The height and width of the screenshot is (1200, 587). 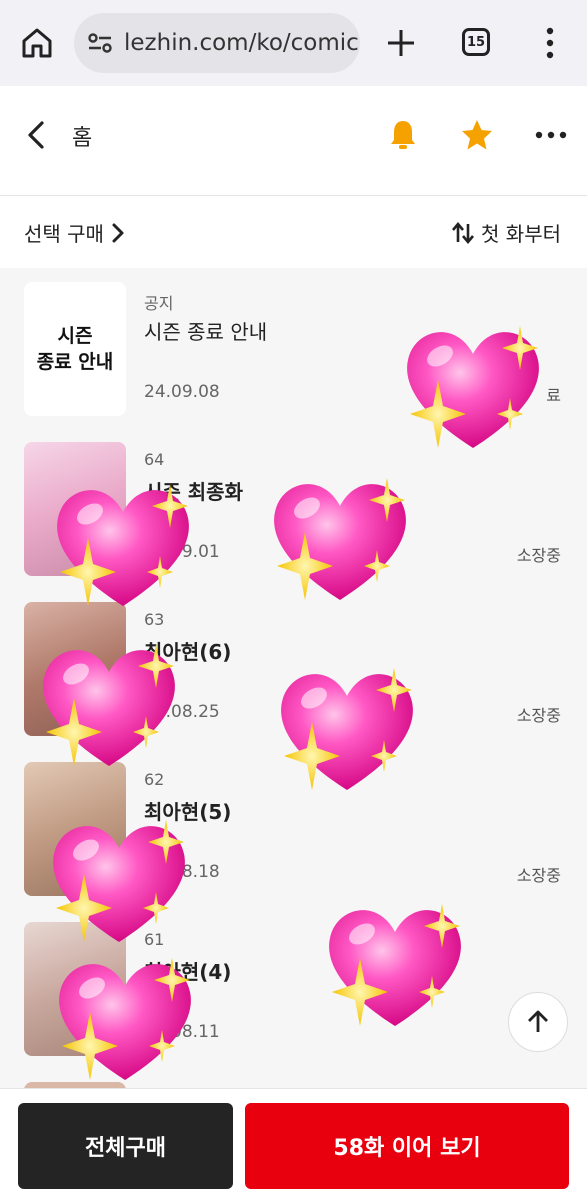 What do you see at coordinates (100, 43) in the screenshot?
I see `site-settings-icon` at bounding box center [100, 43].